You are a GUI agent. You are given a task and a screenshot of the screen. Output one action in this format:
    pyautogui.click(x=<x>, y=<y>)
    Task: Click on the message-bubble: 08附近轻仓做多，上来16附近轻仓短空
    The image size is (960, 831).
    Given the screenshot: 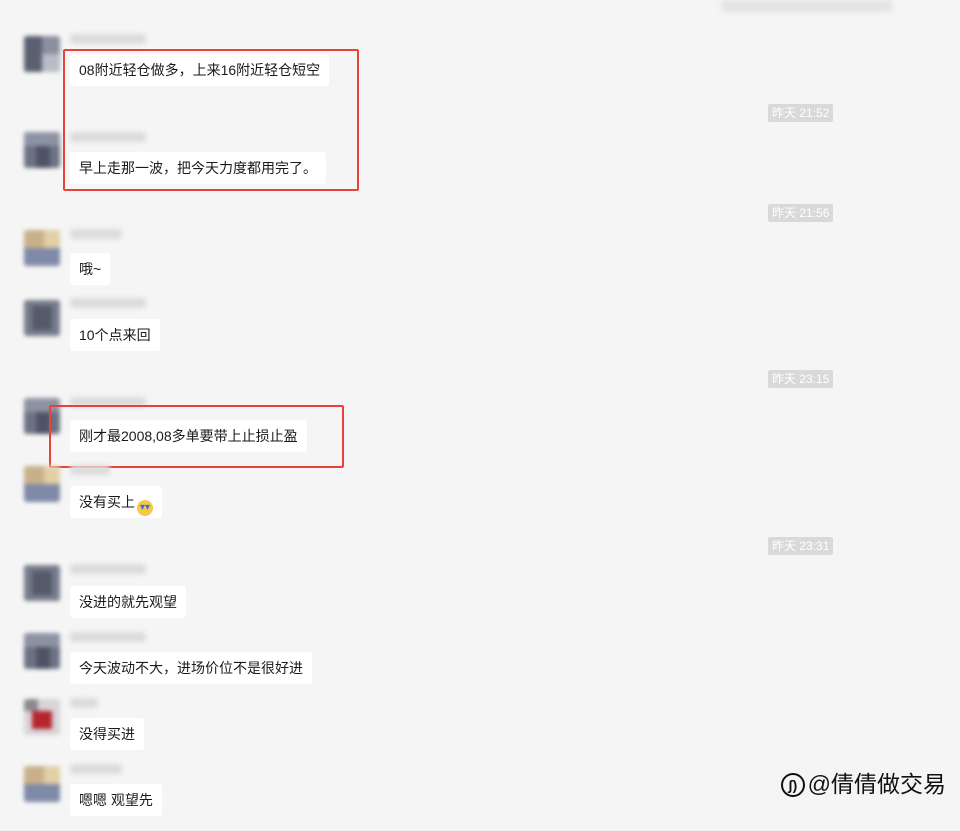 What is the action you would take?
    pyautogui.click(x=200, y=70)
    